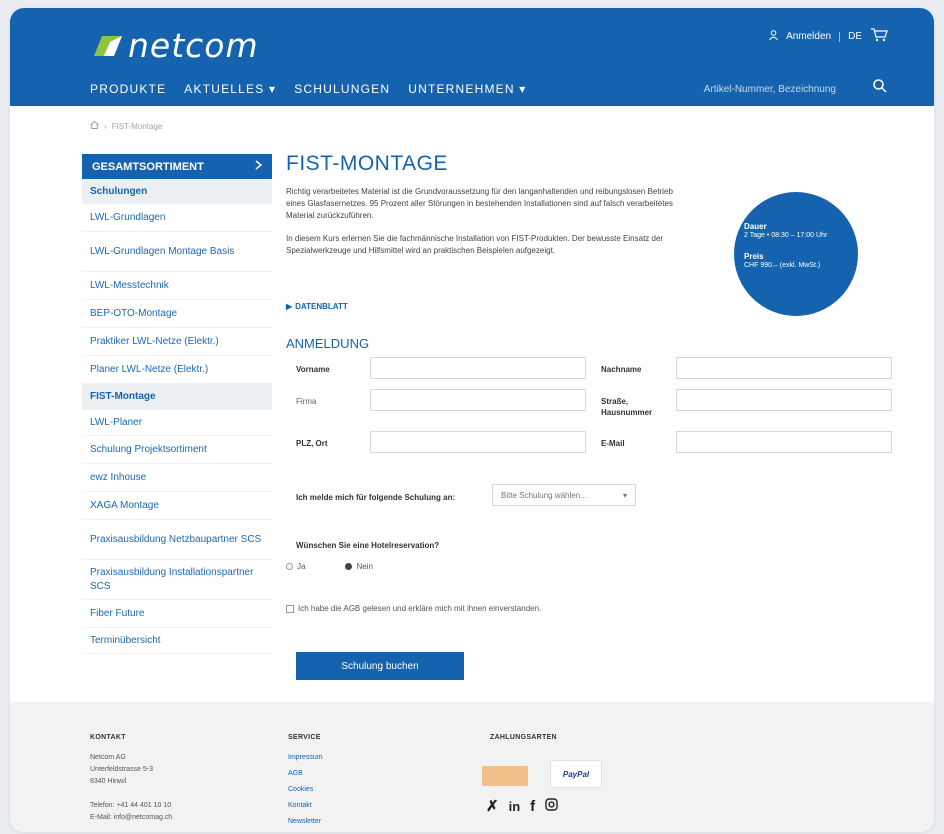 Image resolution: width=944 pixels, height=834 pixels. I want to click on nav-schulungen: SCHULUNGEN, so click(342, 89).